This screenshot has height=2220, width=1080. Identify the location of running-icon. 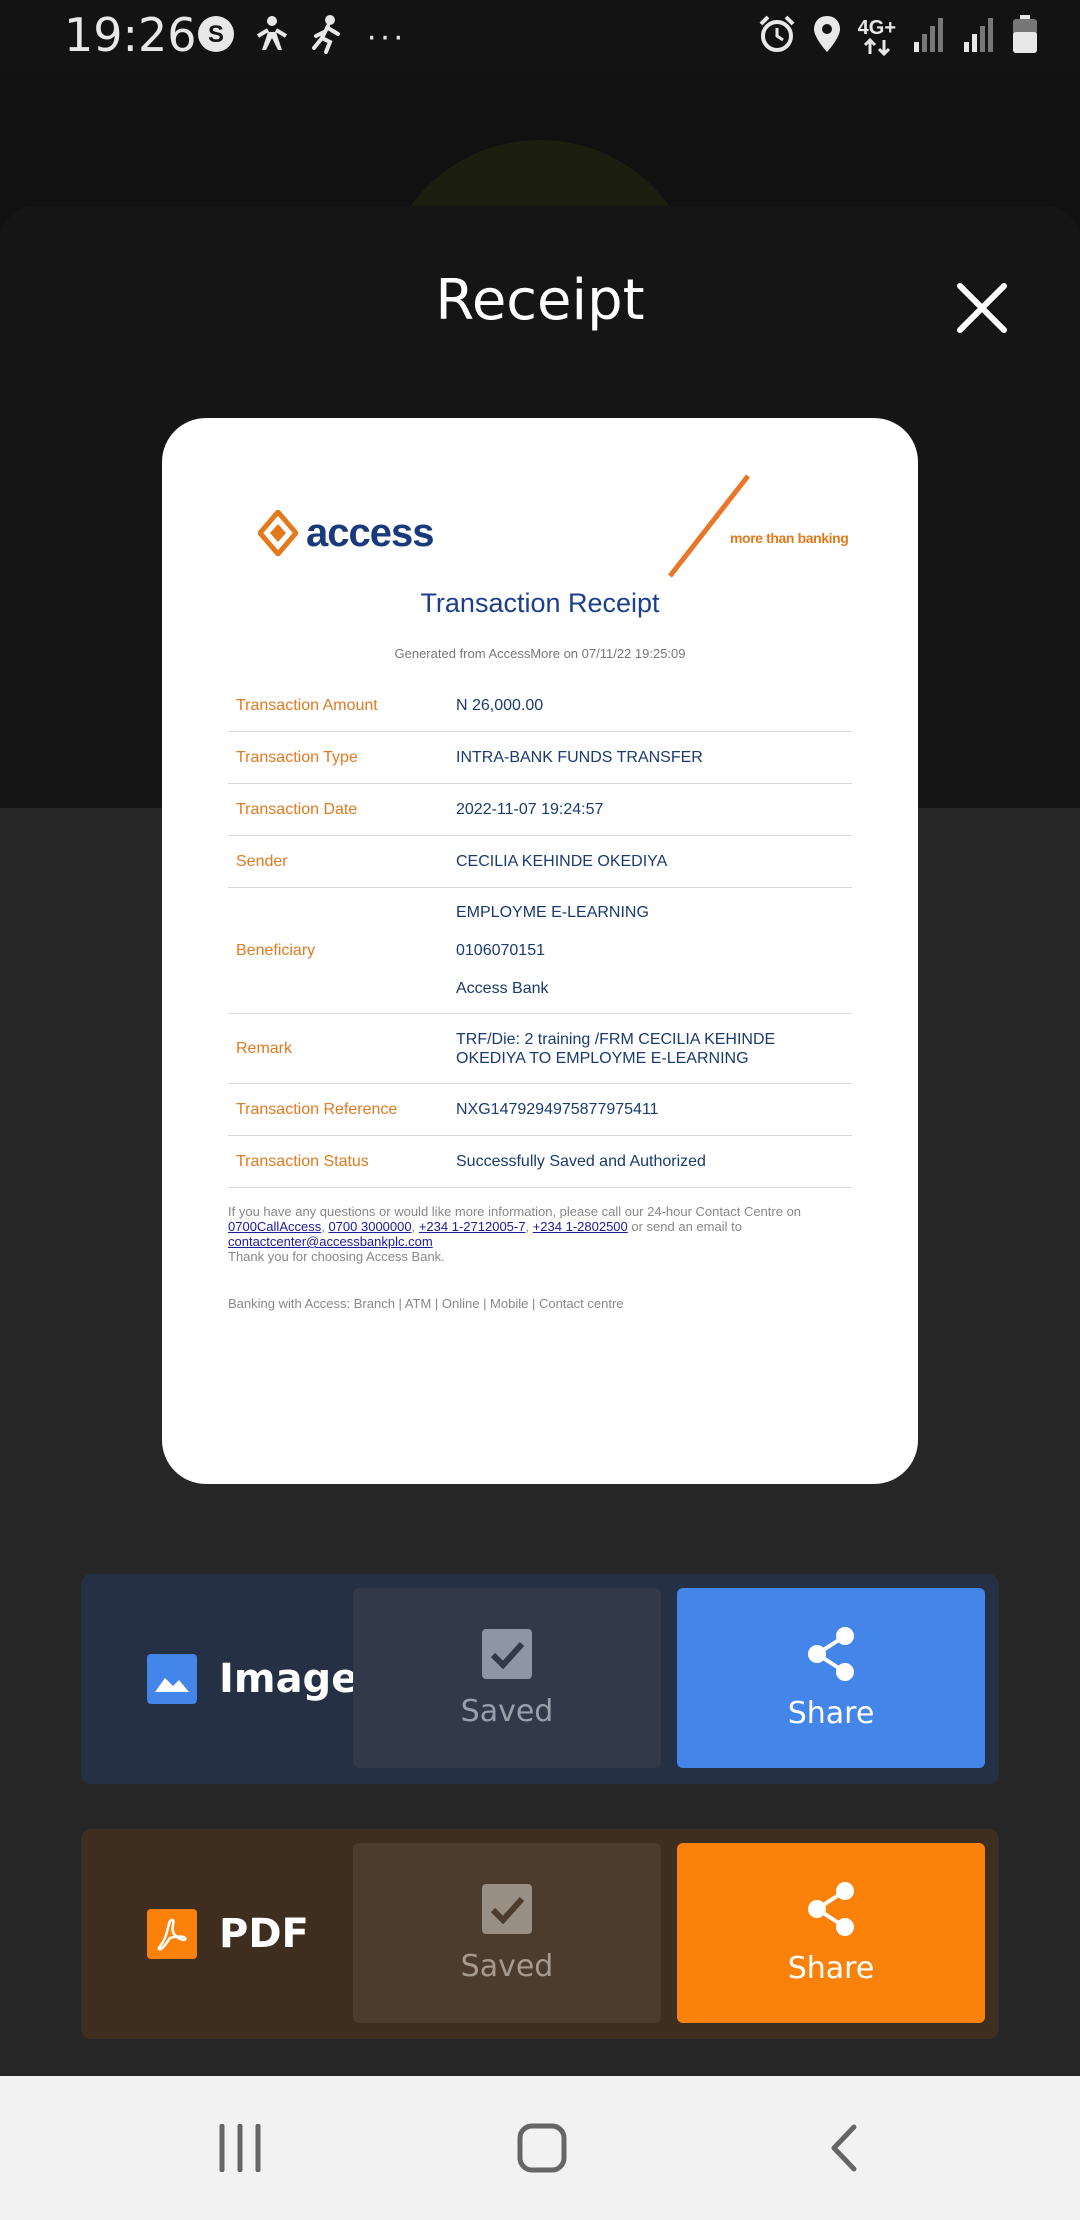
(328, 36).